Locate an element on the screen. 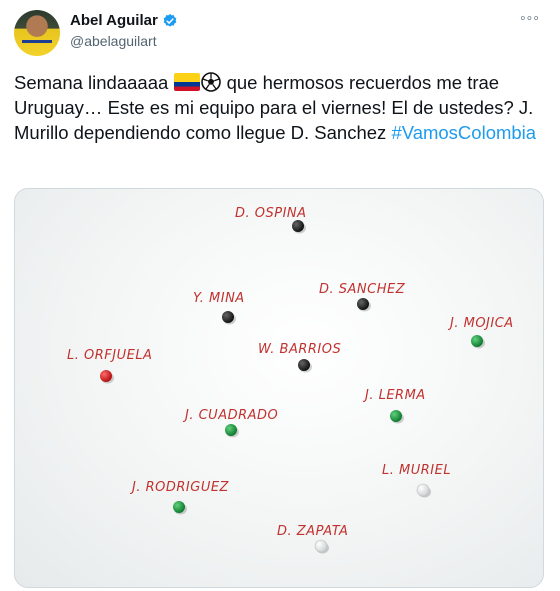 The width and height of the screenshot is (560, 591). player-label: J. LERMA is located at coordinates (394, 395).